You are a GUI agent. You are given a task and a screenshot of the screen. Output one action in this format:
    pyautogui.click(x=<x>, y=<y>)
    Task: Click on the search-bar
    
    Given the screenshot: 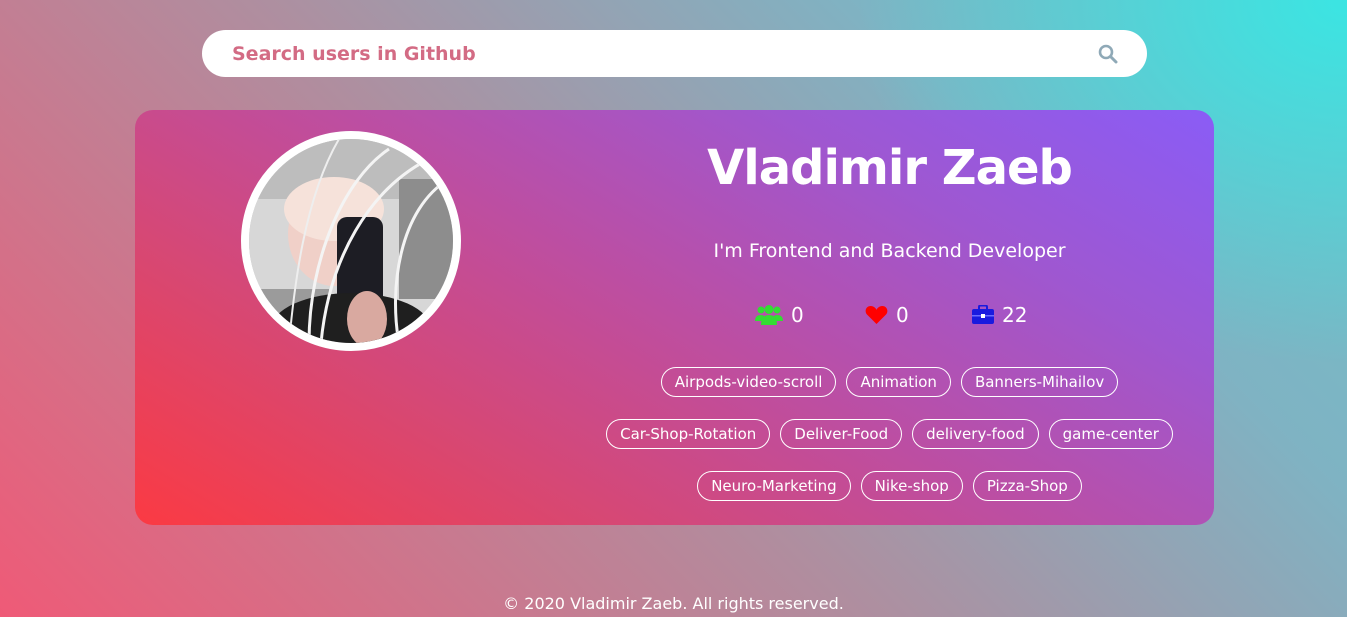 What is the action you would take?
    pyautogui.click(x=674, y=53)
    